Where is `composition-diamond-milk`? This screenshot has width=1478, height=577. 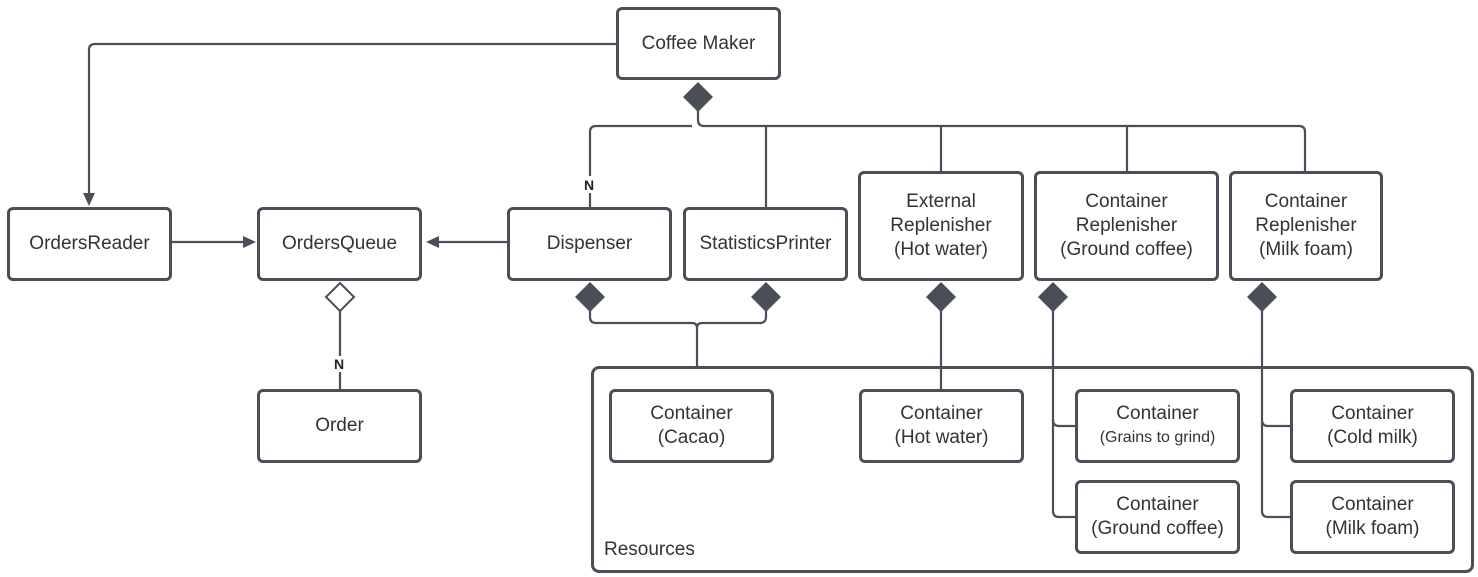
composition-diamond-milk is located at coordinates (1262, 297).